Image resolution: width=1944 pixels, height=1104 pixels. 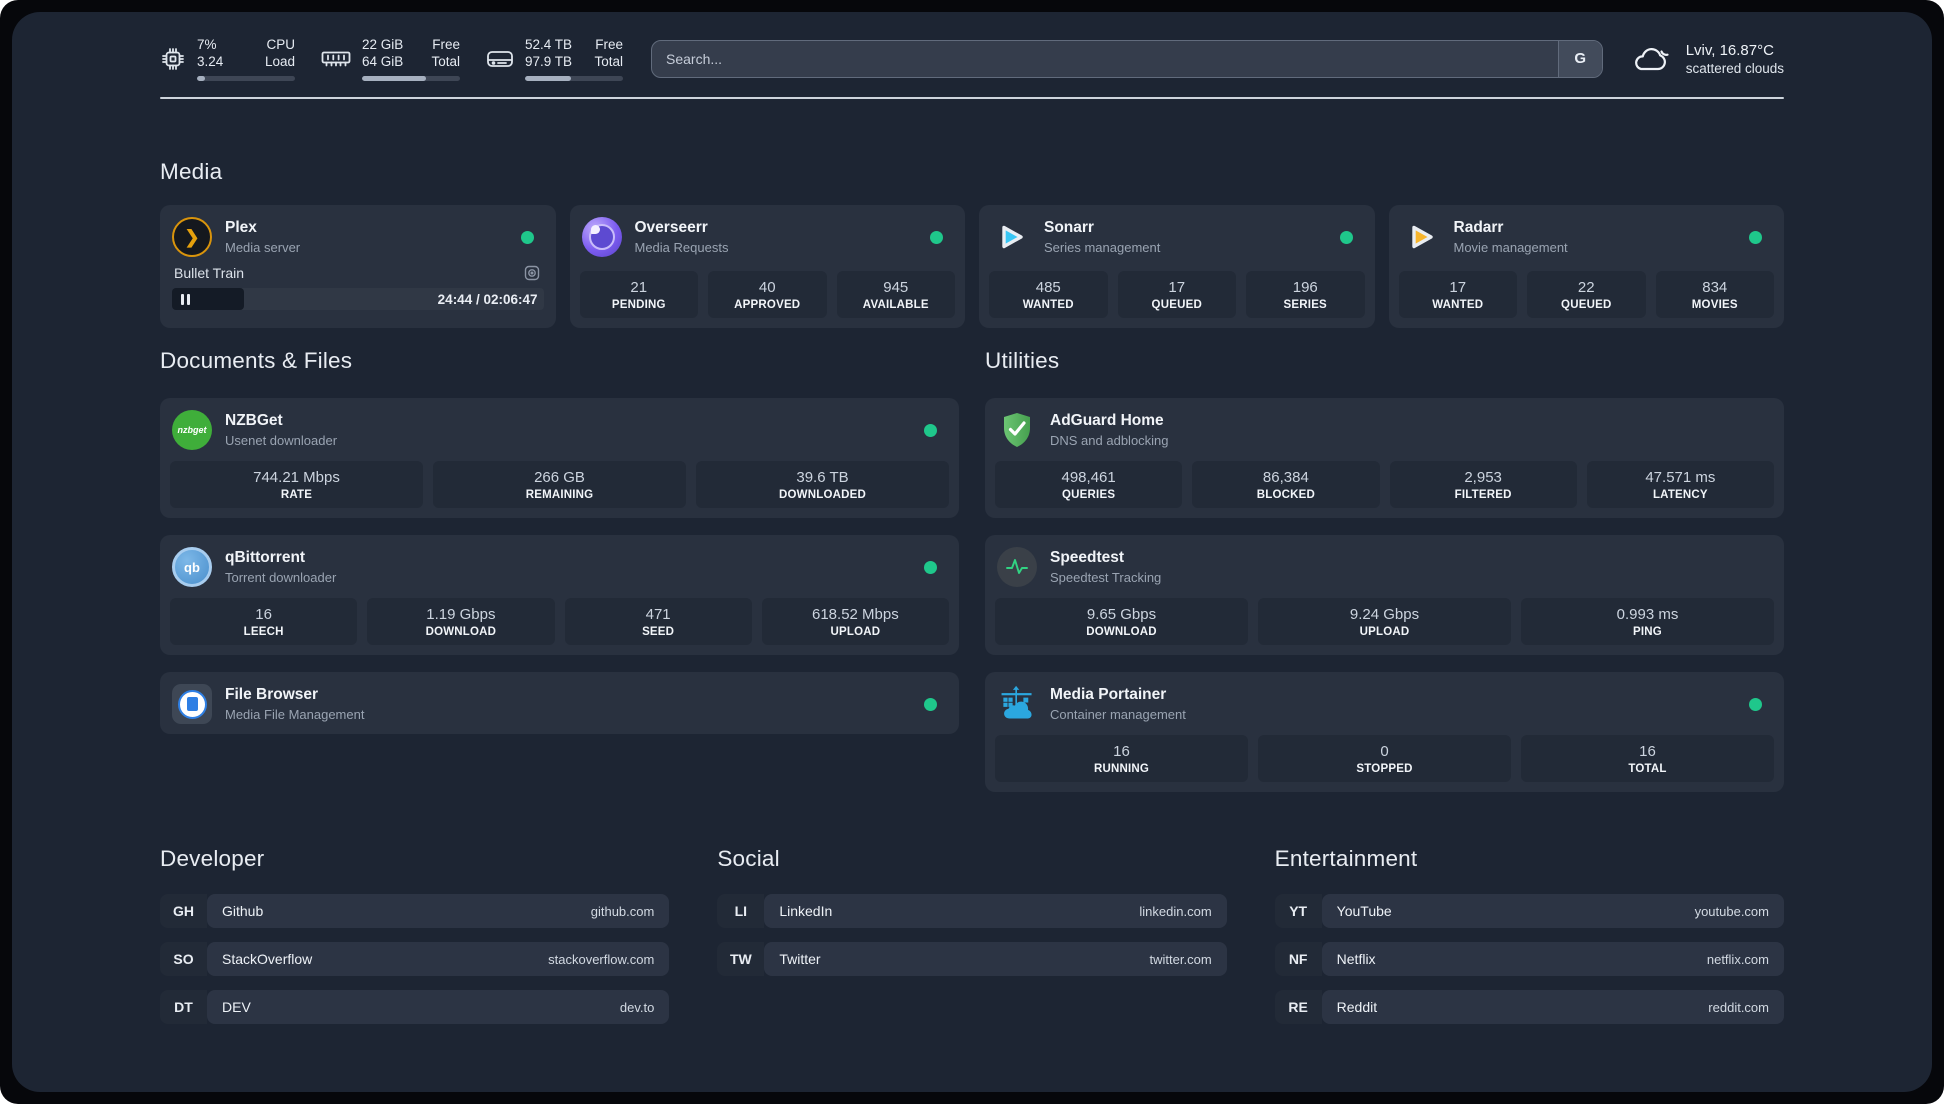 I want to click on app-card-filebrowser: File Browser Media File Management, so click(x=559, y=703).